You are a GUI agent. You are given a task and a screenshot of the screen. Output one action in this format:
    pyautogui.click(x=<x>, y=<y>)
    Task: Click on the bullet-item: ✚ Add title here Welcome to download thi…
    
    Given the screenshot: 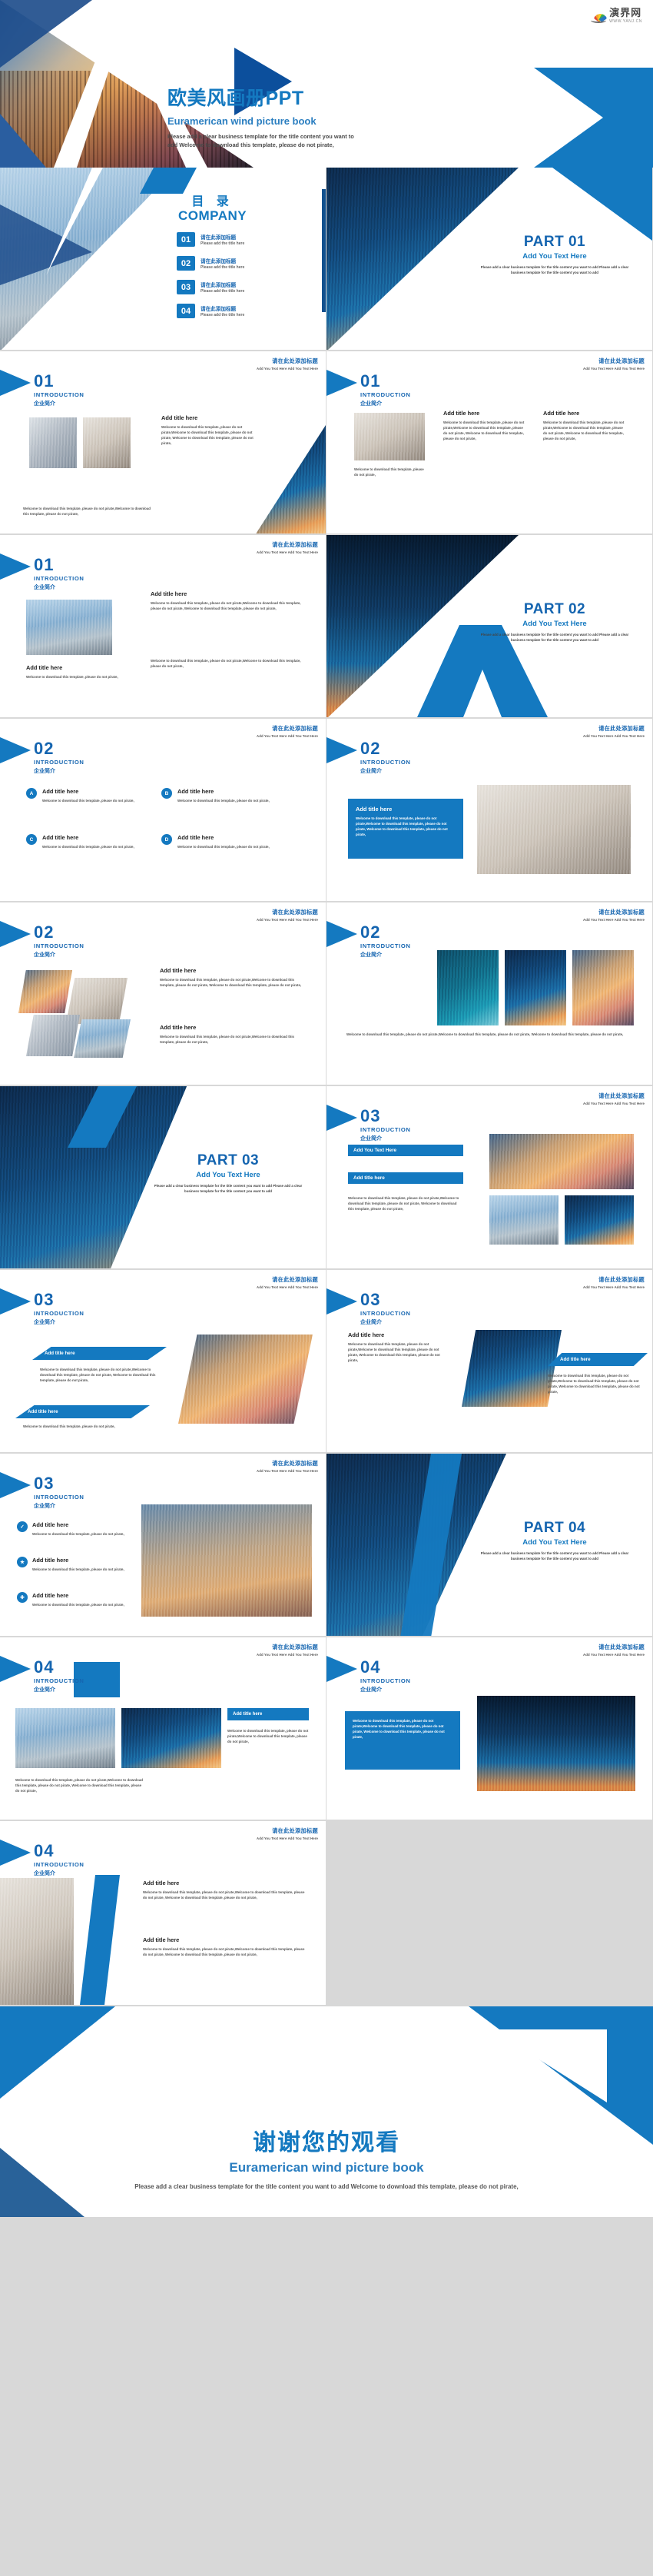 What is the action you would take?
    pyautogui.click(x=70, y=1599)
    